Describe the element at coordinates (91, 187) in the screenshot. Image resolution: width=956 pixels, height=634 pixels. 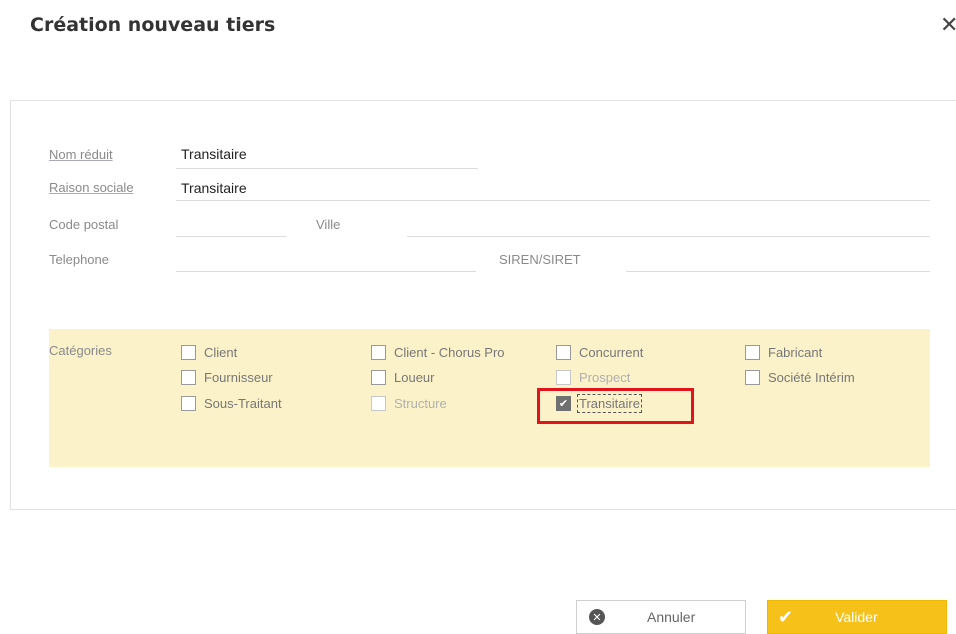
I see `raison-sociale-label: Raison sociale` at that location.